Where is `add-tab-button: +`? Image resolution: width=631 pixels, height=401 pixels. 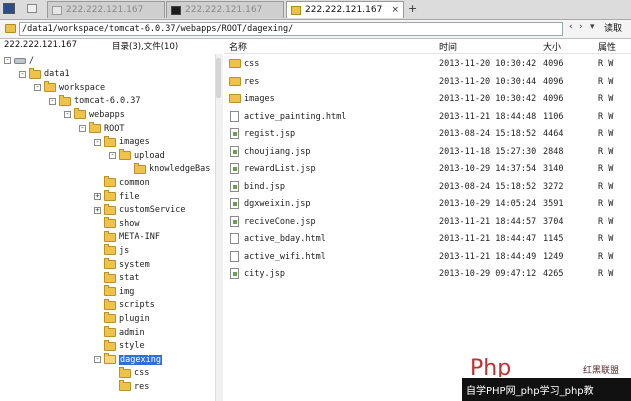 add-tab-button: + is located at coordinates (412, 8).